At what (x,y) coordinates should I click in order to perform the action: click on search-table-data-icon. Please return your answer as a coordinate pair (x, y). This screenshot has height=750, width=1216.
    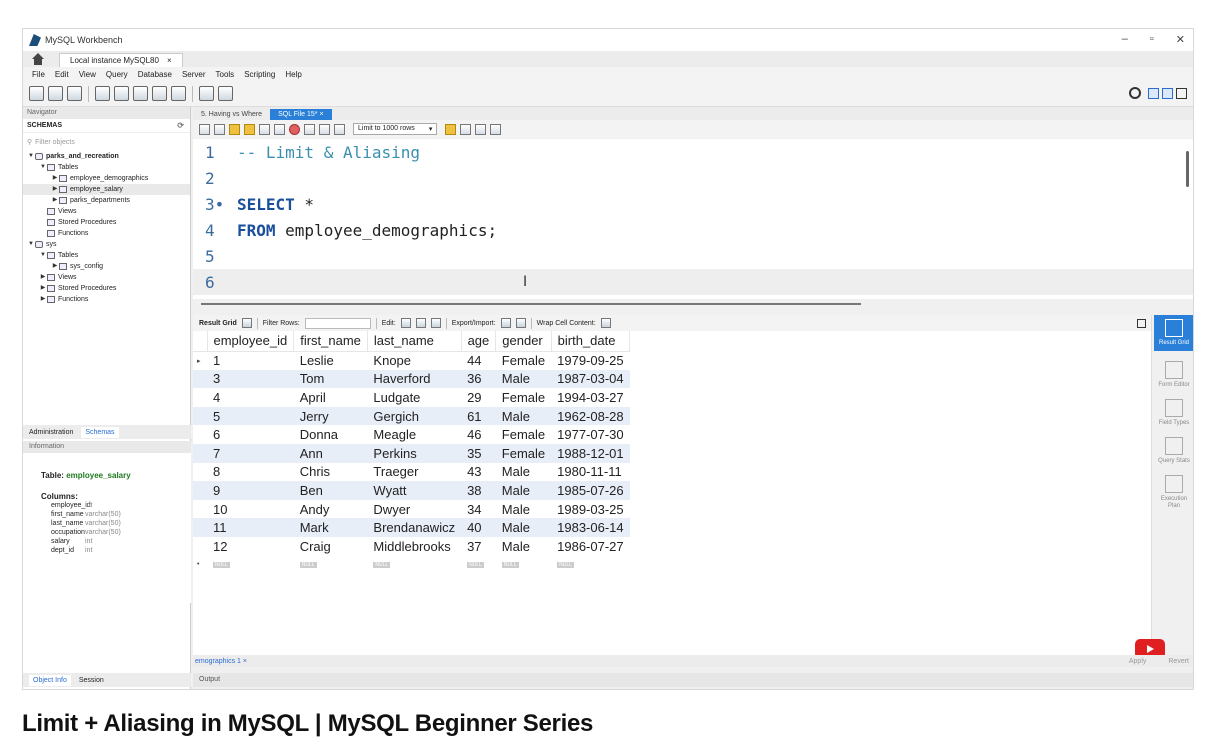
    Looking at the image, I should click on (206, 93).